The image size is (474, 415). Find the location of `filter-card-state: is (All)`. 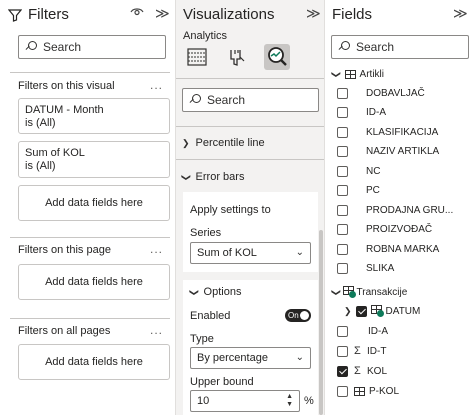

filter-card-state: is (All) is located at coordinates (40, 166).